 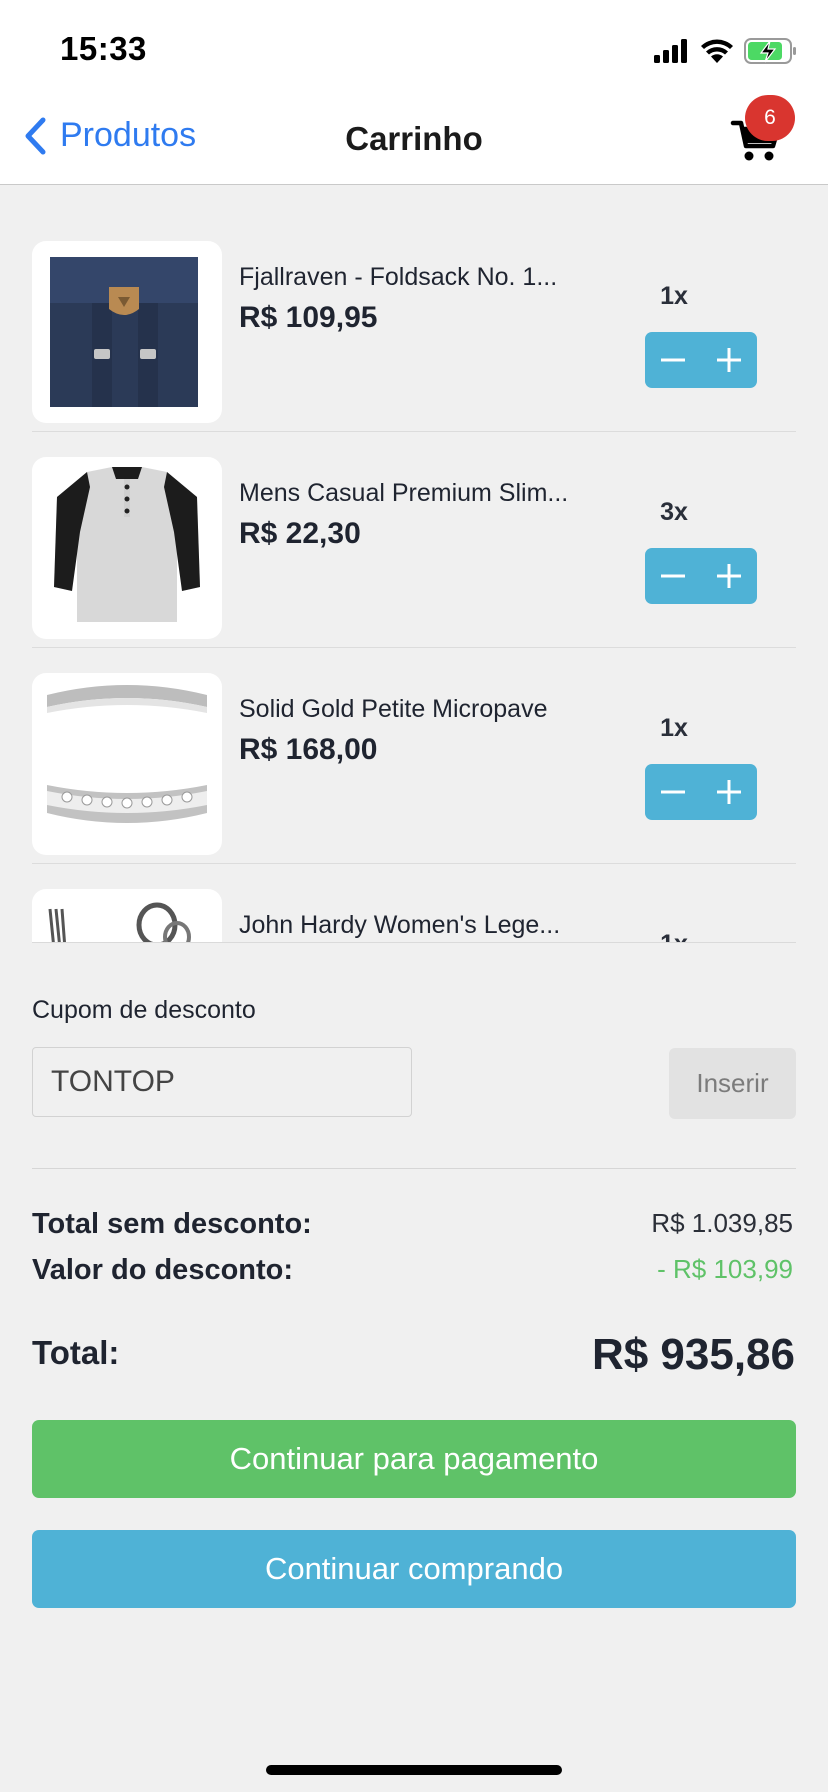 What do you see at coordinates (414, 1770) in the screenshot?
I see `home-indicator` at bounding box center [414, 1770].